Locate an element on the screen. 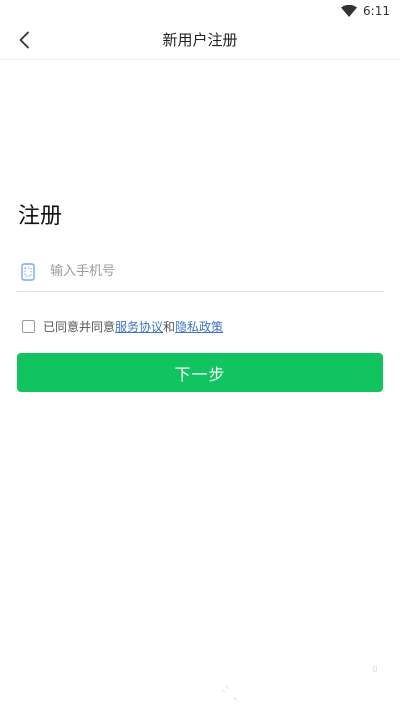 The height and width of the screenshot is (710, 400). decorative-mark: ˄ is located at coordinates (235, 701).